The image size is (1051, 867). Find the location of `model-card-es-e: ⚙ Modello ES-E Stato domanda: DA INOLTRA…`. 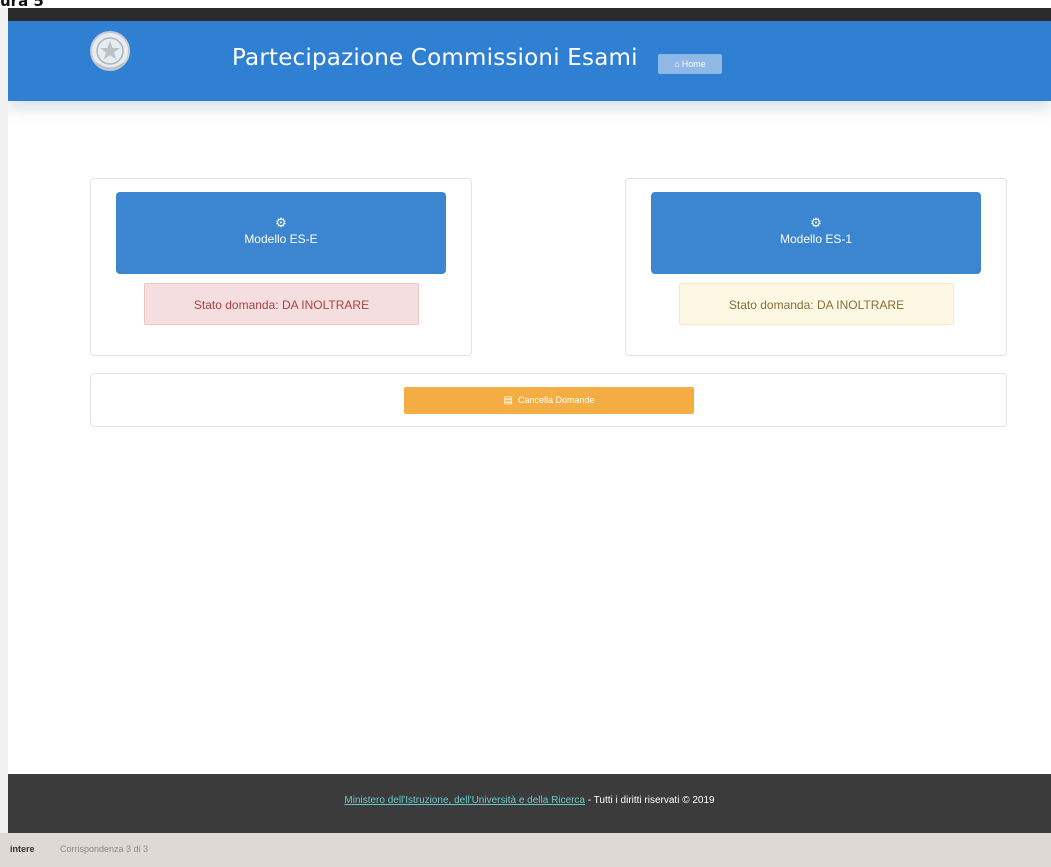

model-card-es-e: ⚙ Modello ES-E Stato domanda: DA INOLTRA… is located at coordinates (281, 267).